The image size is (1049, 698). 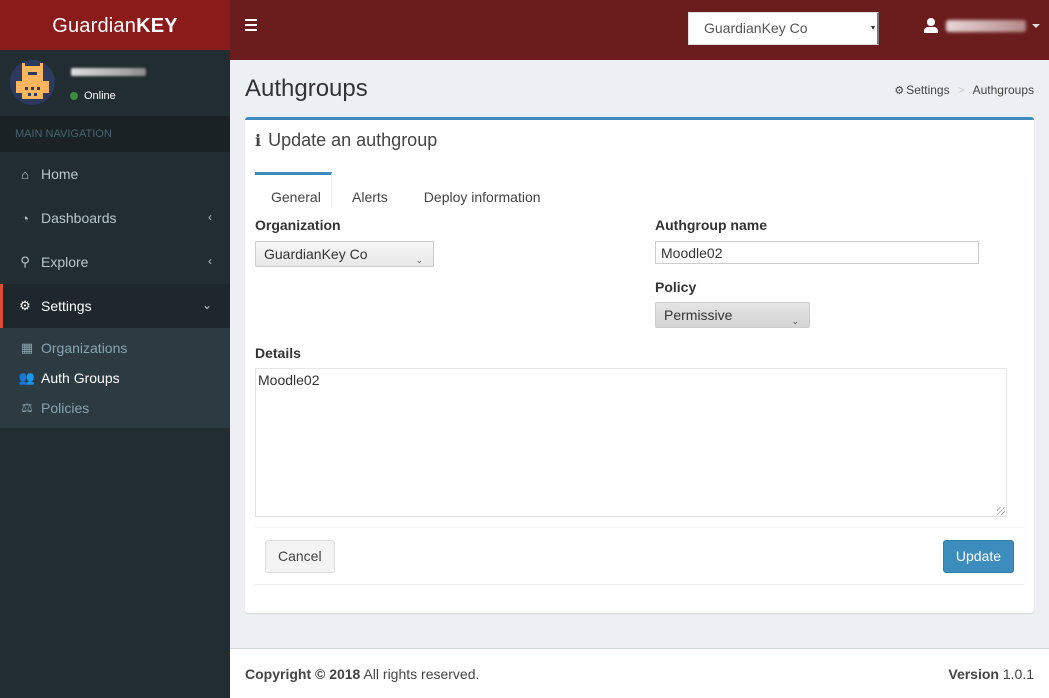 I want to click on details-label: Details, so click(x=278, y=353).